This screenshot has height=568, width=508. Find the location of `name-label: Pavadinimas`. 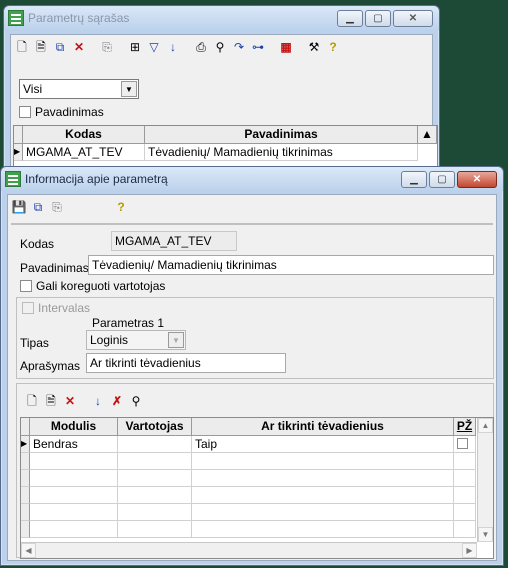

name-label: Pavadinimas is located at coordinates (54, 268).